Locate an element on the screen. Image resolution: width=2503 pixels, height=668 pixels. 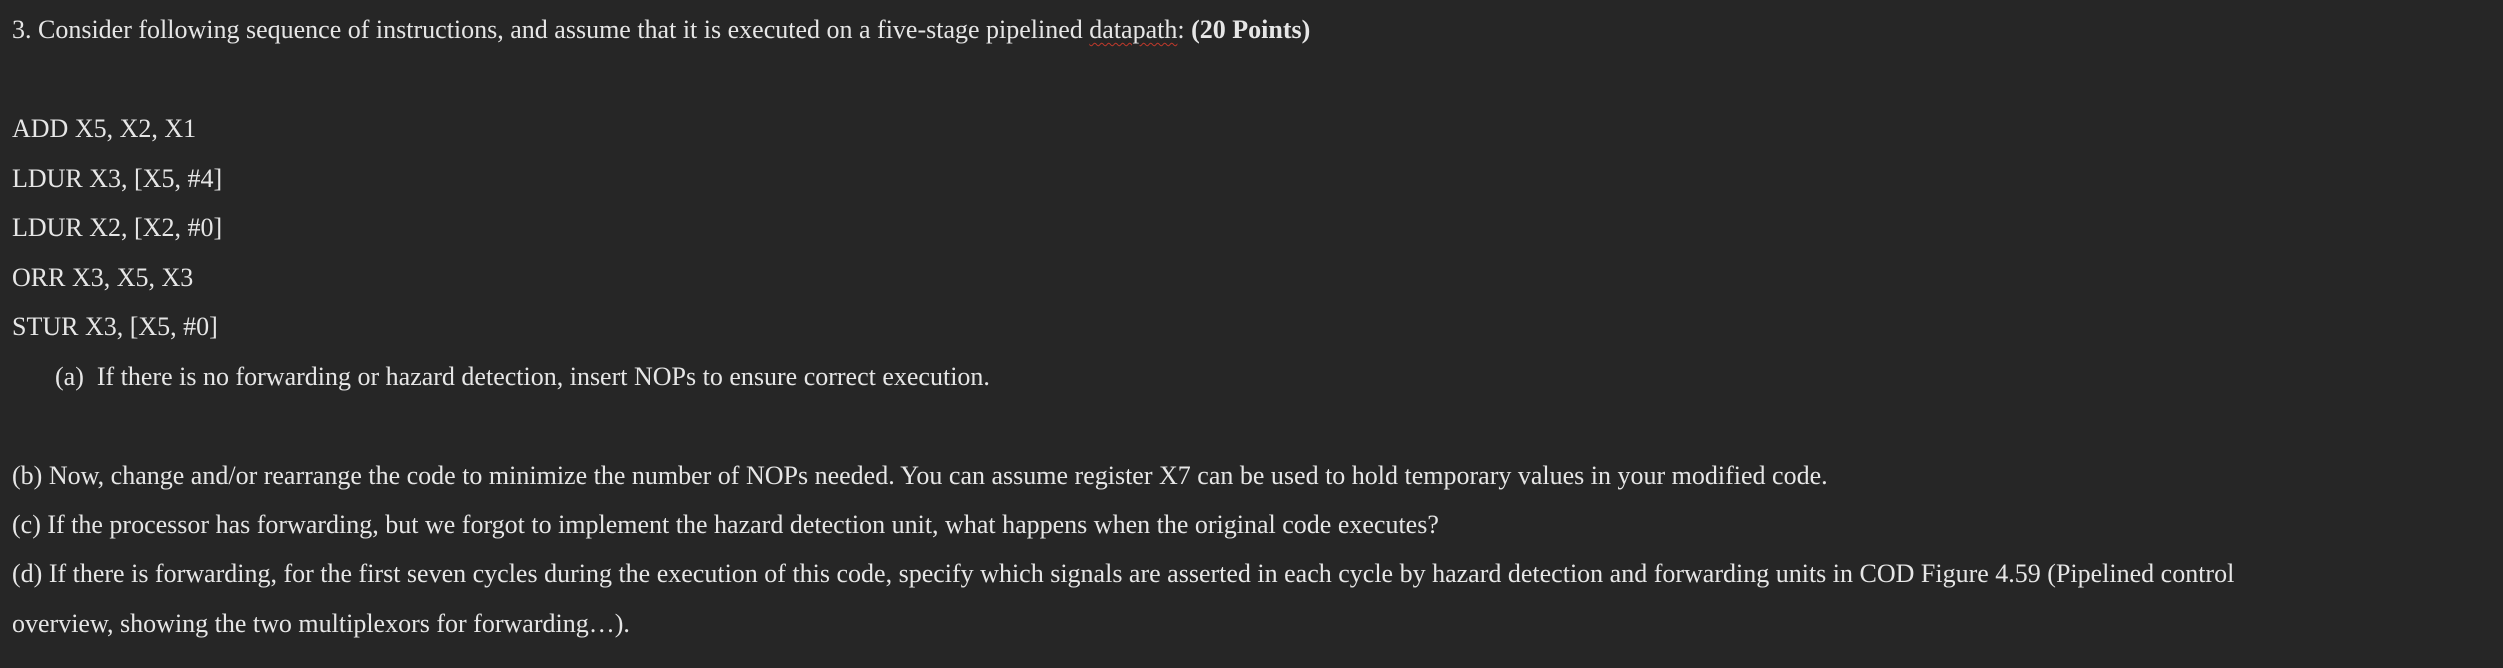
question-points: (20 Points) is located at coordinates (1251, 29).